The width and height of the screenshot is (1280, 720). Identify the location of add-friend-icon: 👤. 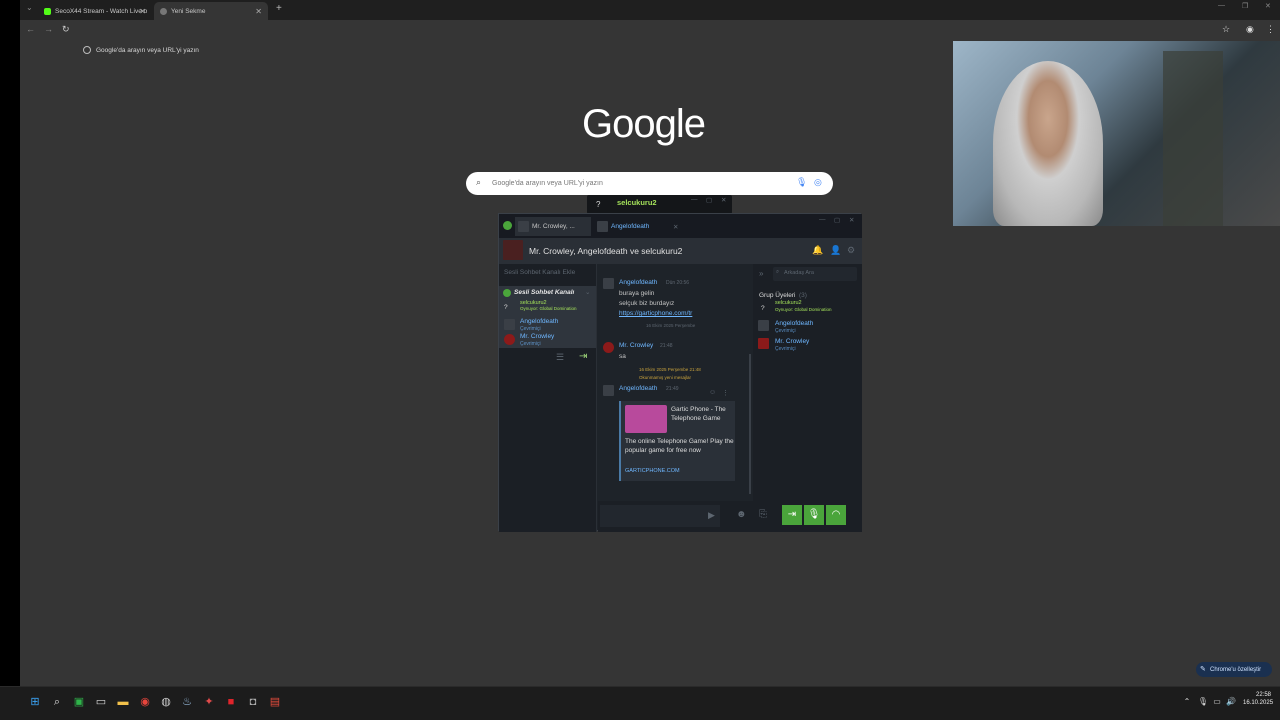
(835, 250).